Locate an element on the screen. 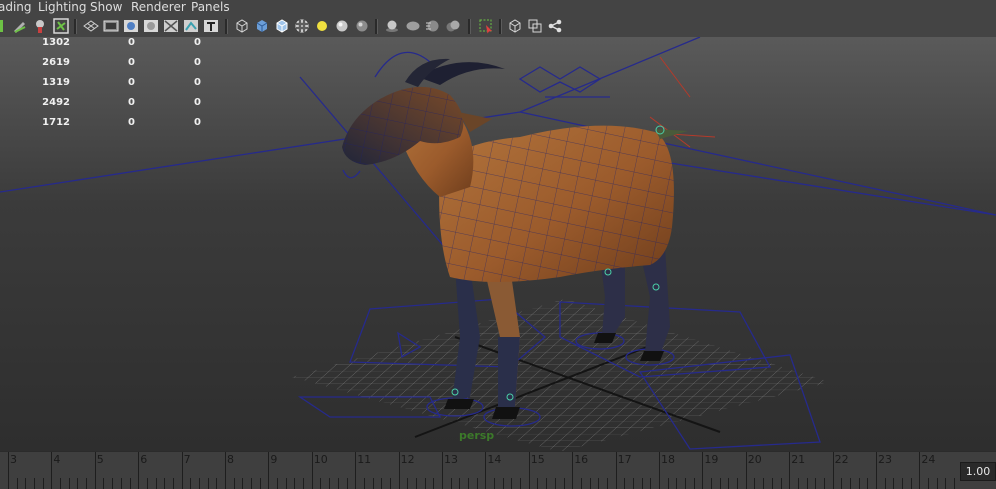 This screenshot has height=489, width=996. camera-label: persp is located at coordinates (477, 435).